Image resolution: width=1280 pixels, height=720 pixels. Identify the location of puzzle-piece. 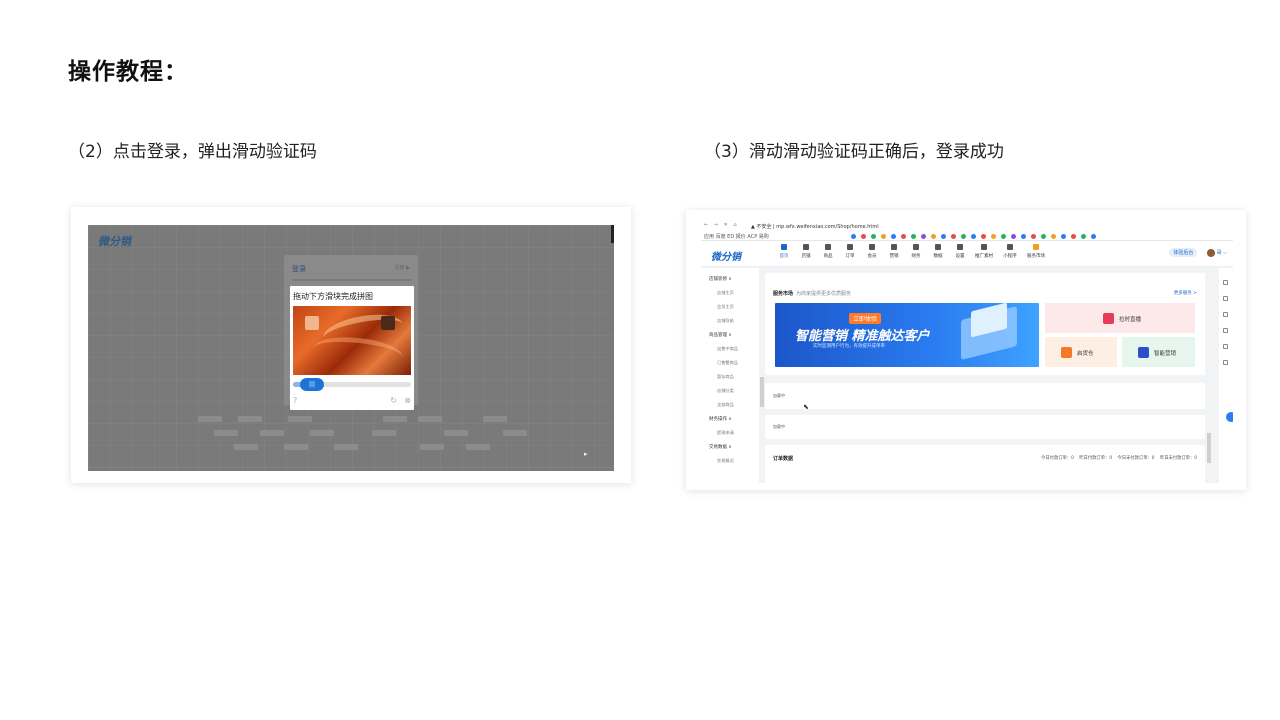
(312, 323).